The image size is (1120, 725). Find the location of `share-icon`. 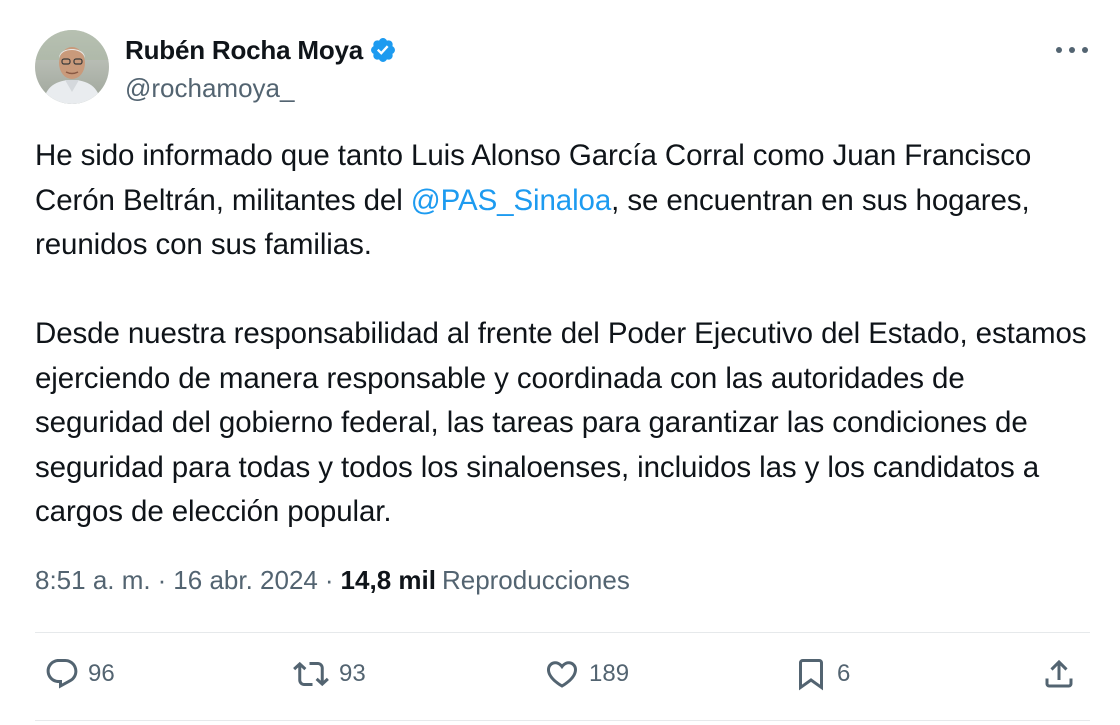

share-icon is located at coordinates (1059, 673).